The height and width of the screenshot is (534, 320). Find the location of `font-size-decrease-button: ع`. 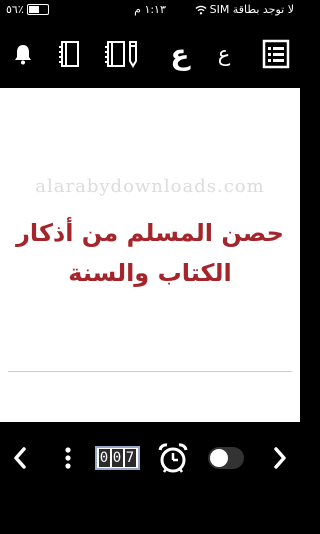

font-size-decrease-button: ع is located at coordinates (224, 54).